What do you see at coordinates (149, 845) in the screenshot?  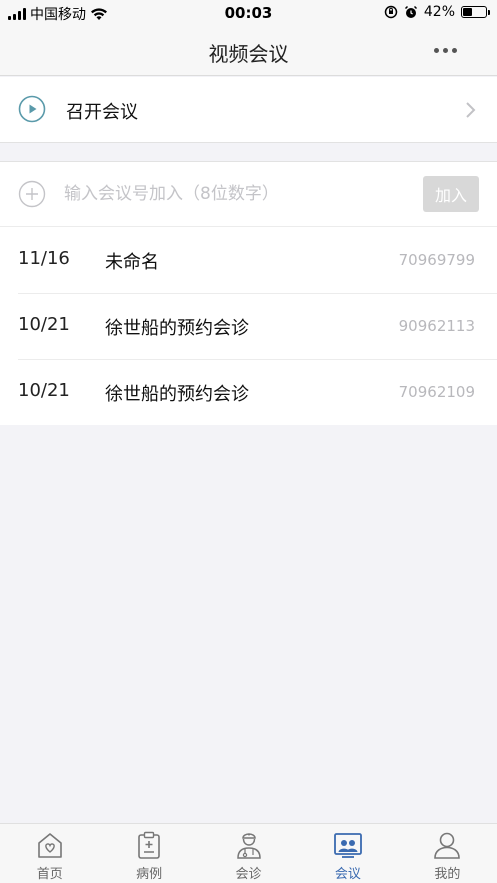 I see `clipboard-icon` at bounding box center [149, 845].